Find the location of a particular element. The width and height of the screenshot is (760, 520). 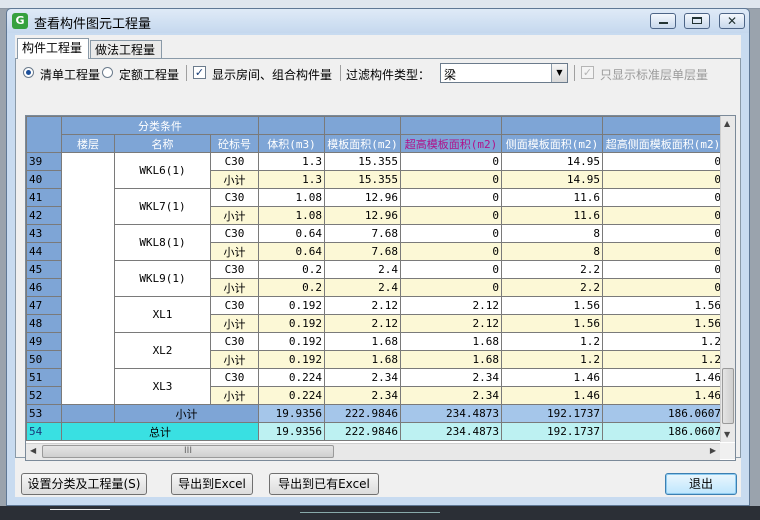

vertical-scroll-thumb is located at coordinates (728, 396).